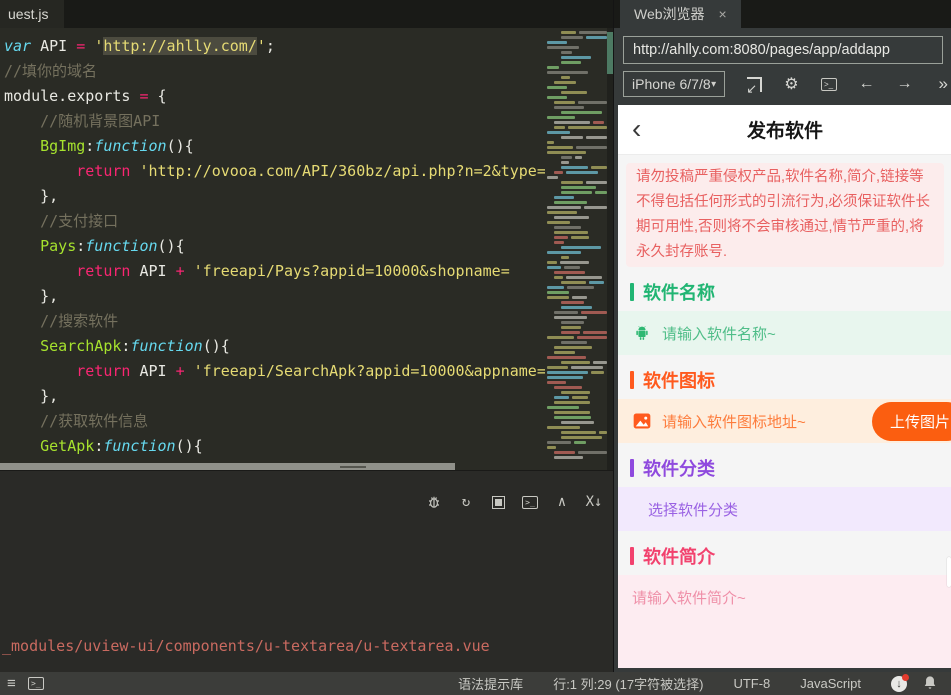 This screenshot has height=695, width=951. Describe the element at coordinates (227, 466) in the screenshot. I see `hscroll-thumb` at that location.